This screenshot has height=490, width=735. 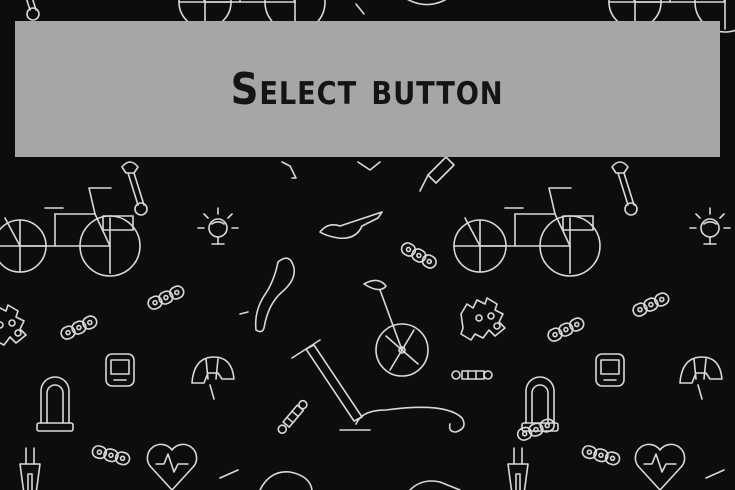 I want to click on select-button-label: Select button, so click(x=367, y=89).